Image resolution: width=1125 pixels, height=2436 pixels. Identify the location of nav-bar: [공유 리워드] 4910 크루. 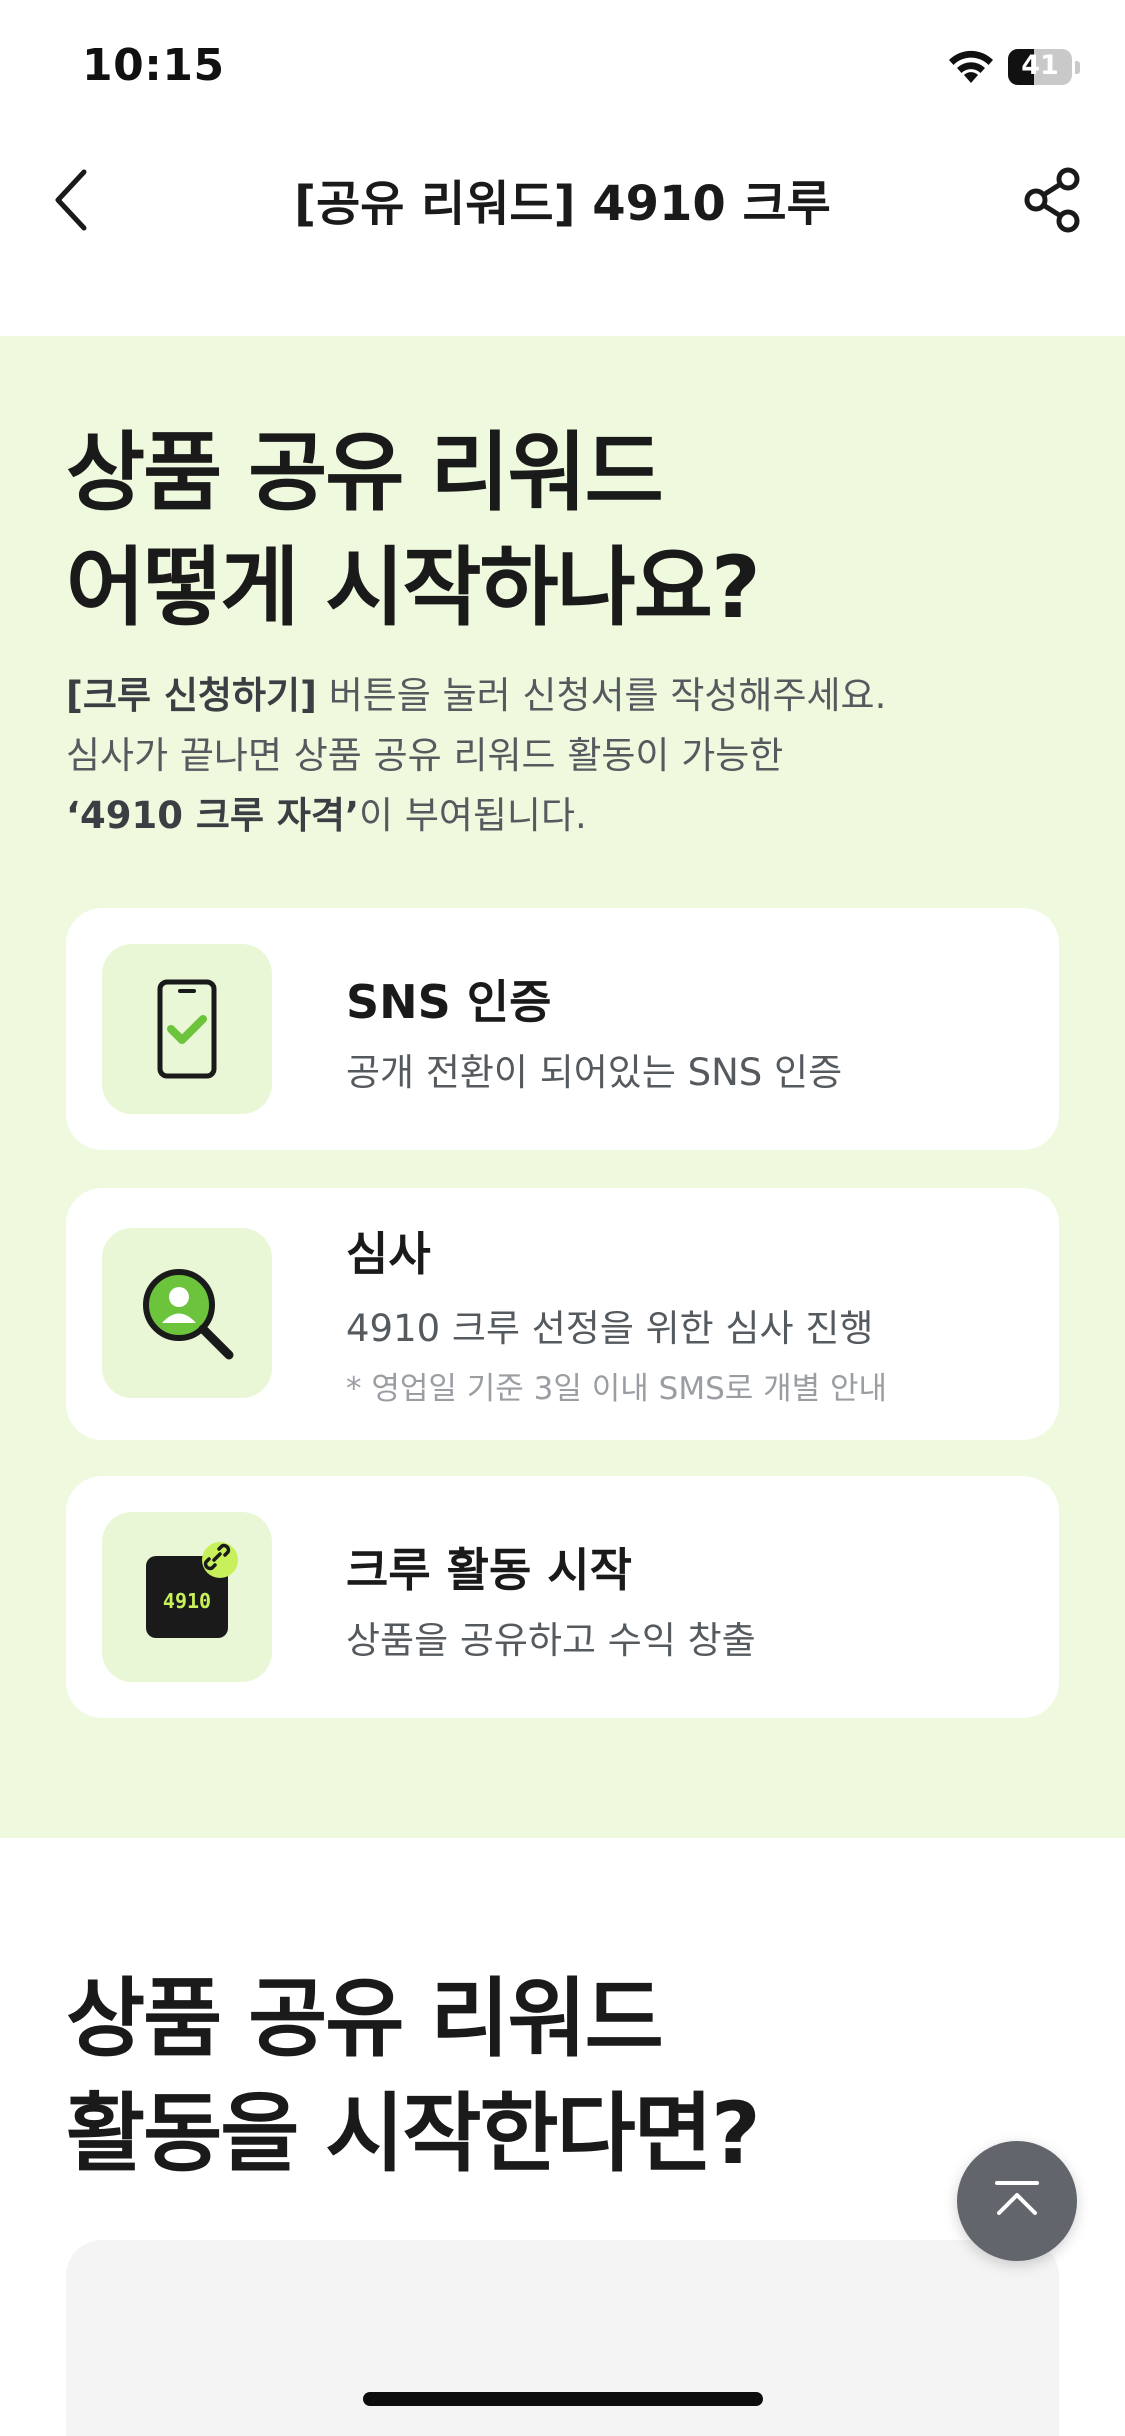
(562, 240).